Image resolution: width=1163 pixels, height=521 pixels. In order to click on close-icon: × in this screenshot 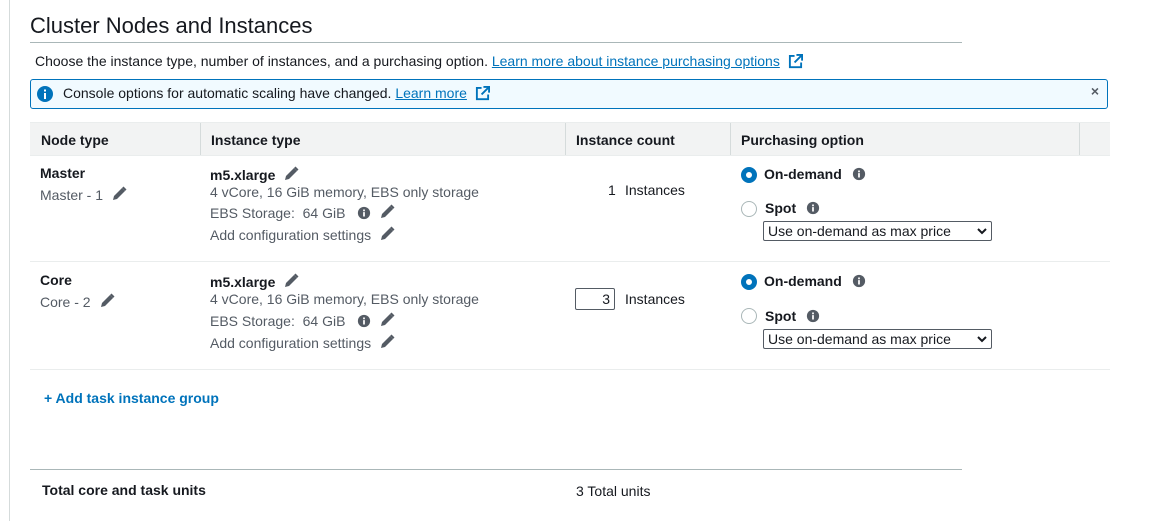, I will do `click(1095, 91)`.